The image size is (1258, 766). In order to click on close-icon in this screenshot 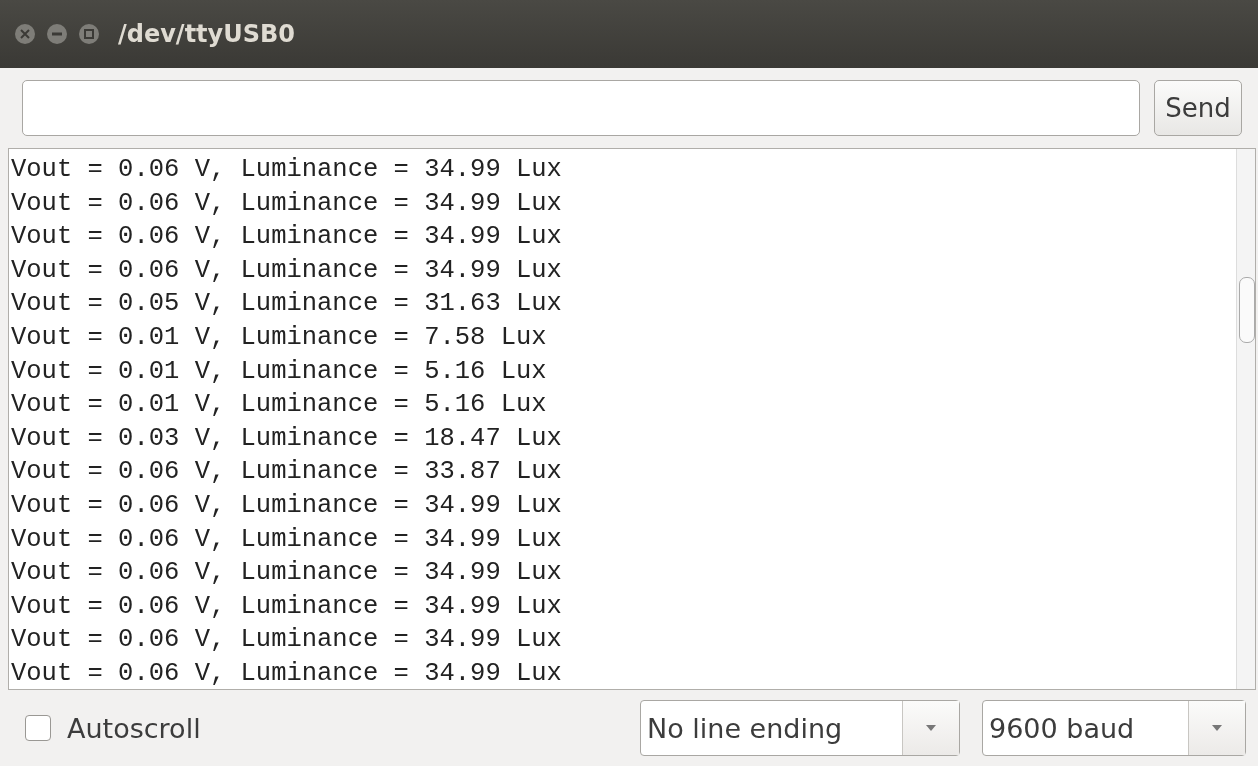, I will do `click(25, 34)`.